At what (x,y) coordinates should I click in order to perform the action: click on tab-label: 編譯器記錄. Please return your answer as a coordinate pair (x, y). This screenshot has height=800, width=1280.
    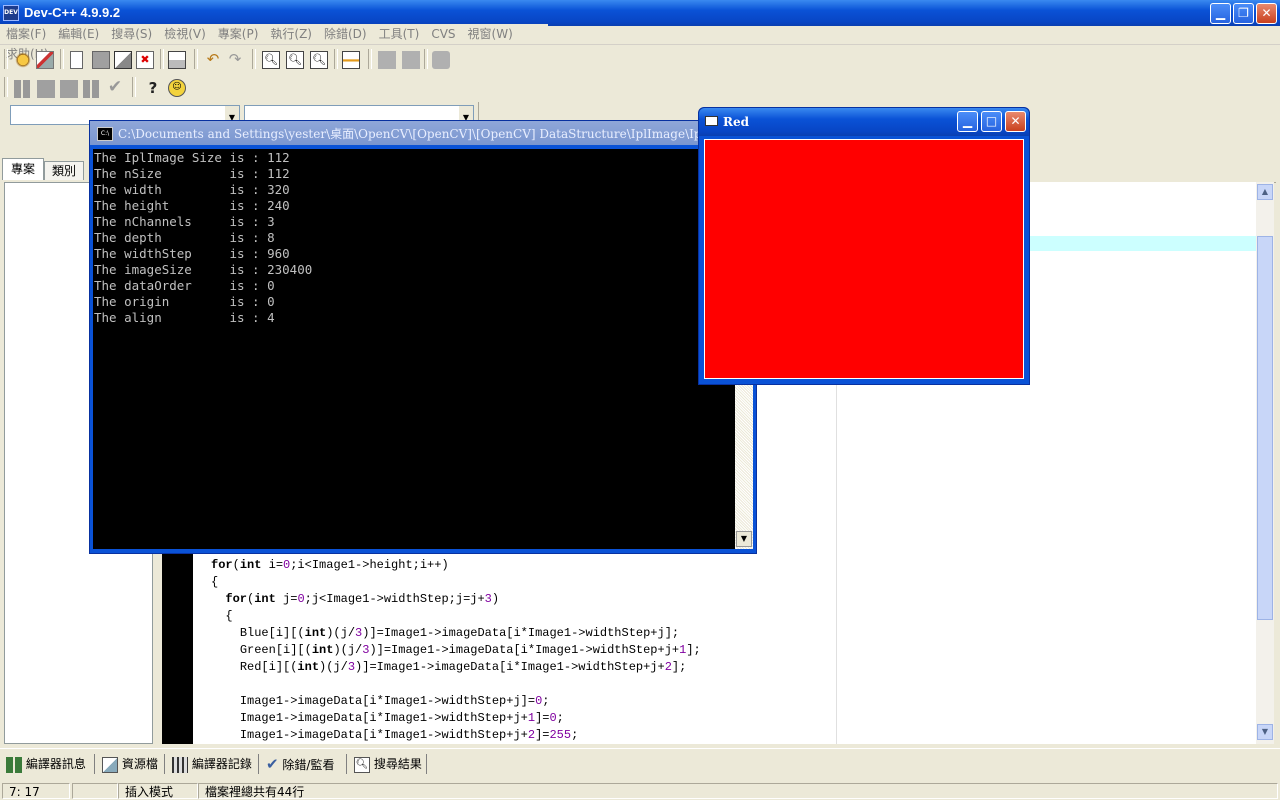
    Looking at the image, I should click on (221, 764).